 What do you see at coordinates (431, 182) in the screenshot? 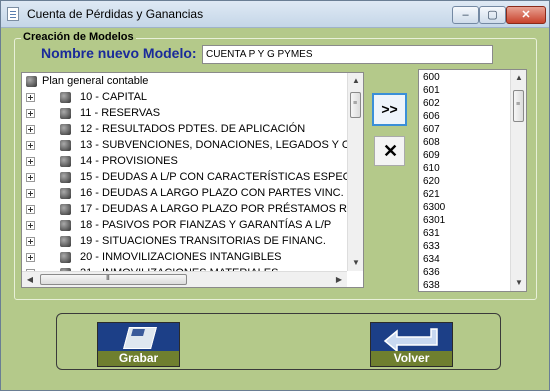
I see `list-item: 620` at bounding box center [431, 182].